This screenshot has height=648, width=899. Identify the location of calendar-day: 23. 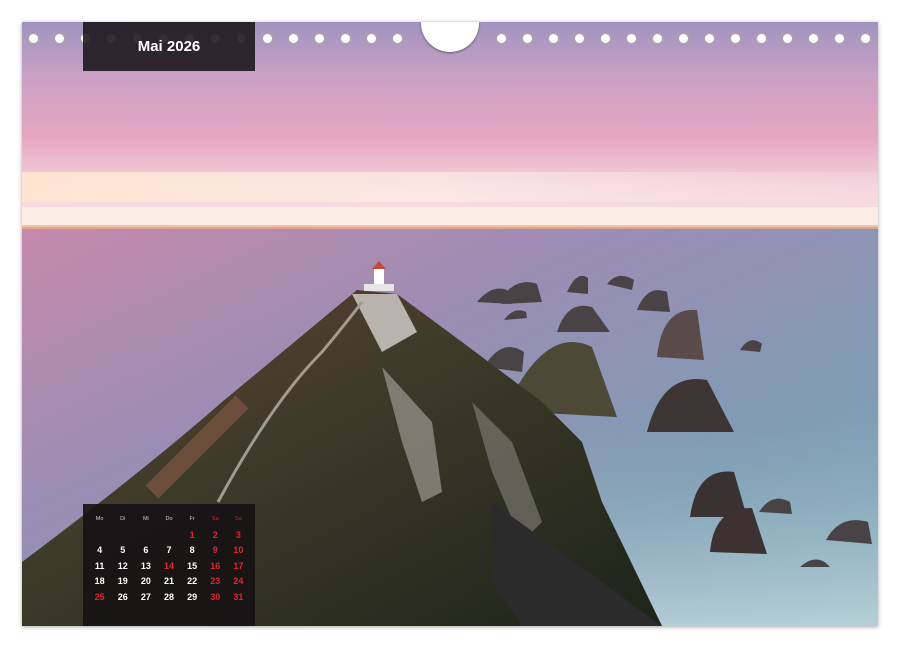
(215, 582).